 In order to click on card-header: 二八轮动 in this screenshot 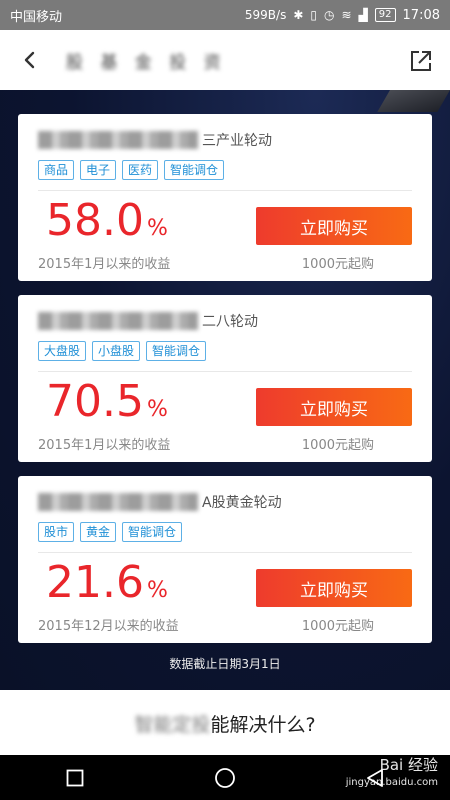, I will do `click(225, 321)`.